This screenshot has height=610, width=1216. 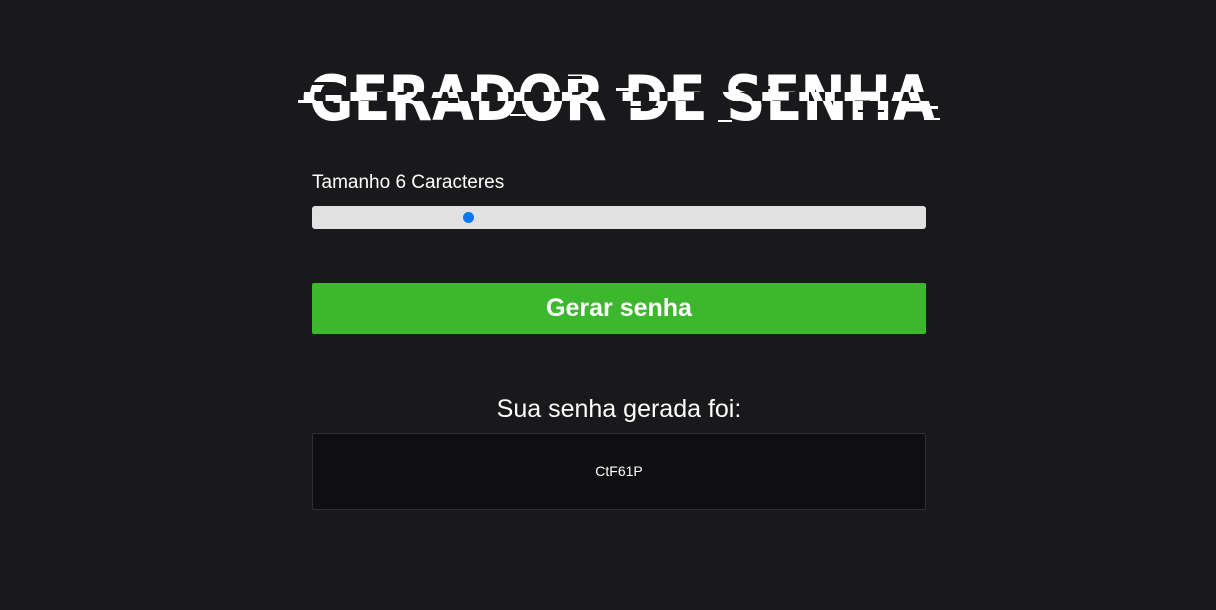 What do you see at coordinates (619, 308) in the screenshot?
I see `generate-password-button: Gerar senha` at bounding box center [619, 308].